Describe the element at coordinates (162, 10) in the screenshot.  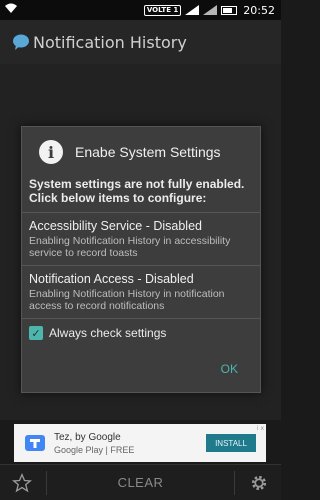
I see `network-badge: VOLTE 1` at that location.